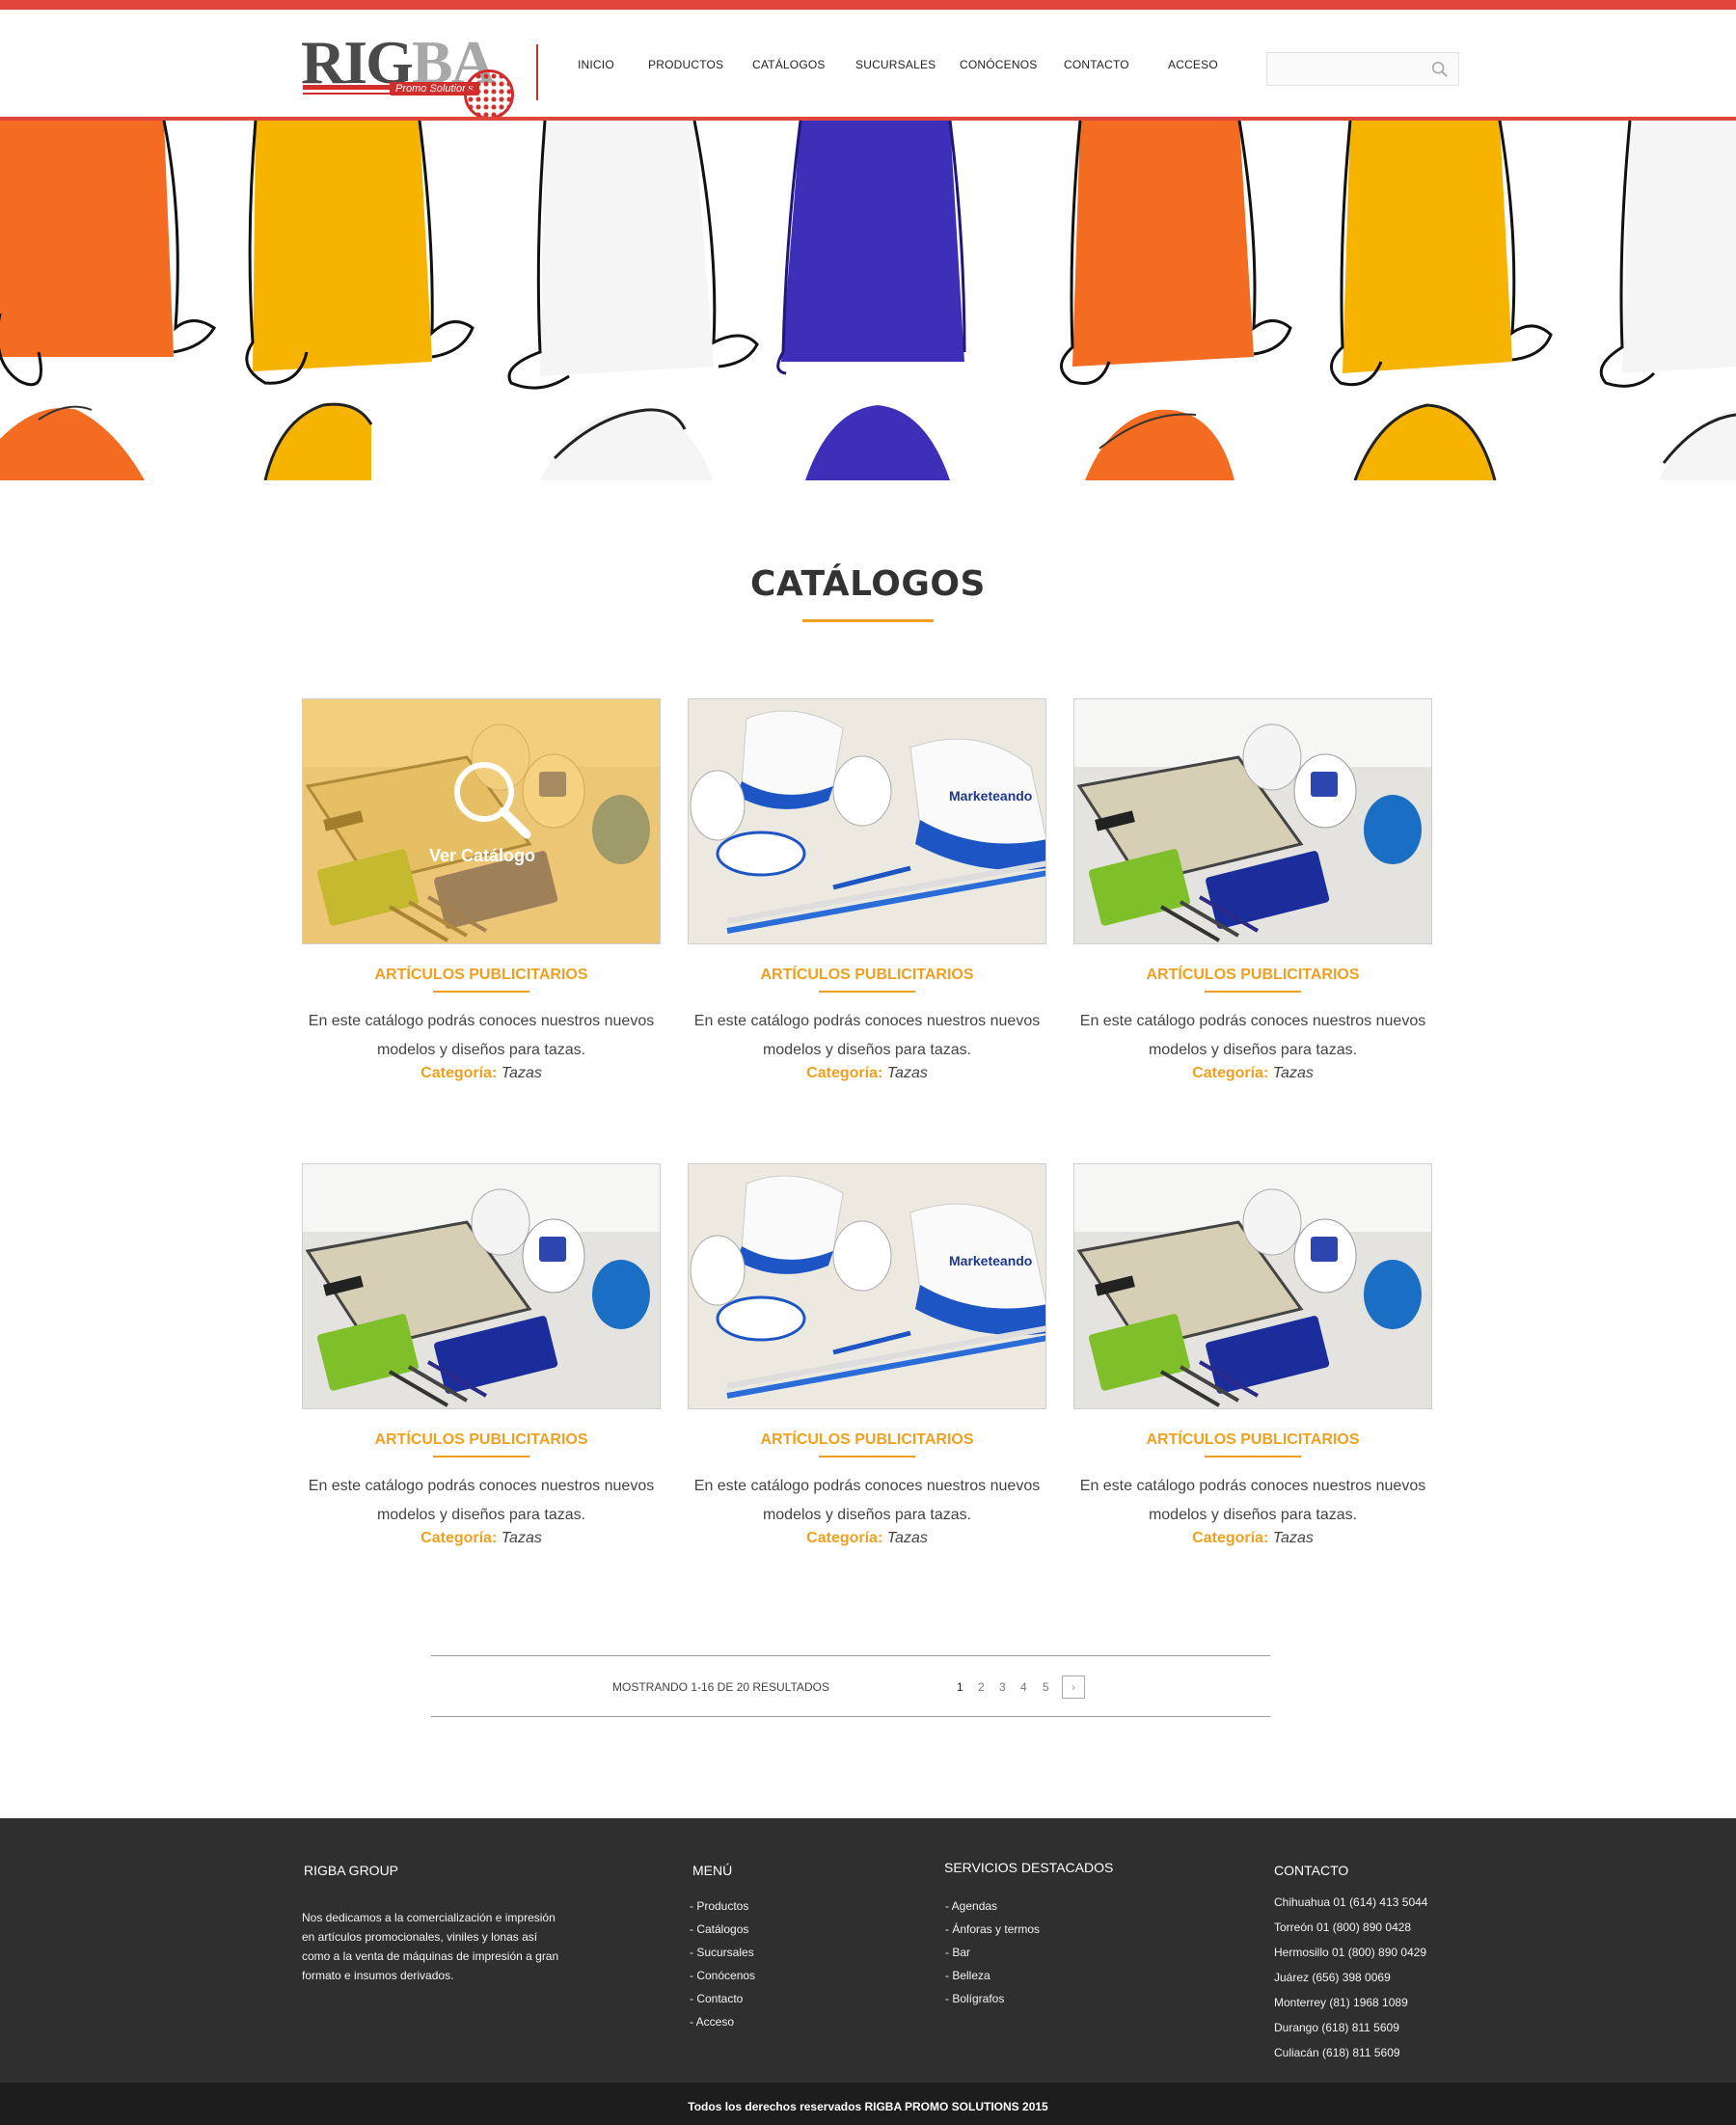 The height and width of the screenshot is (2125, 1736). Describe the element at coordinates (719, 1929) in the screenshot. I see `footer-link-catalogos: - Catálogos` at that location.